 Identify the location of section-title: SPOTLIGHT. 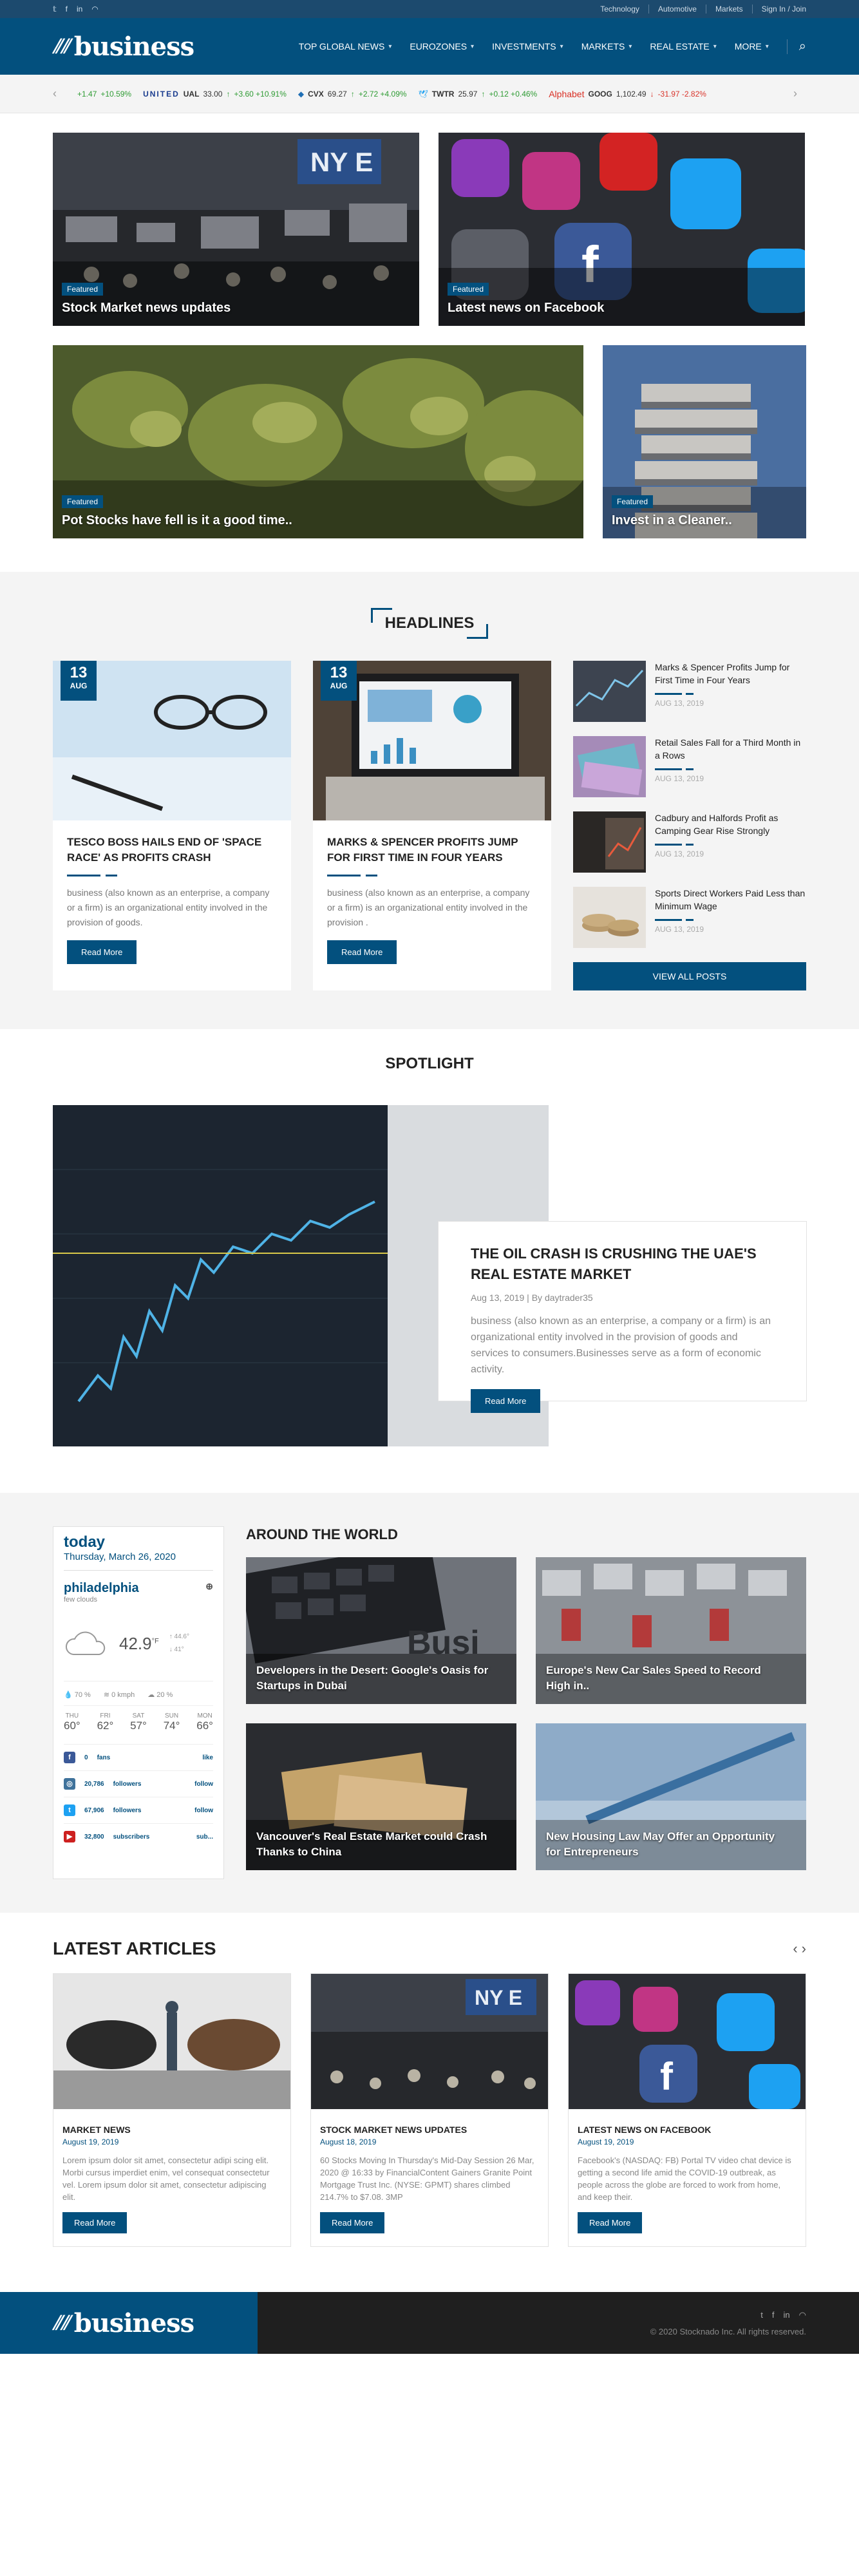
(429, 1063).